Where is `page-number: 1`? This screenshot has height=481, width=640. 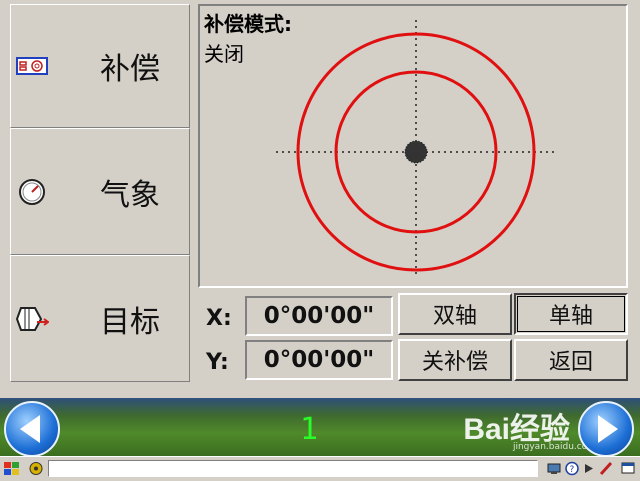
page-number: 1 is located at coordinates (309, 429).